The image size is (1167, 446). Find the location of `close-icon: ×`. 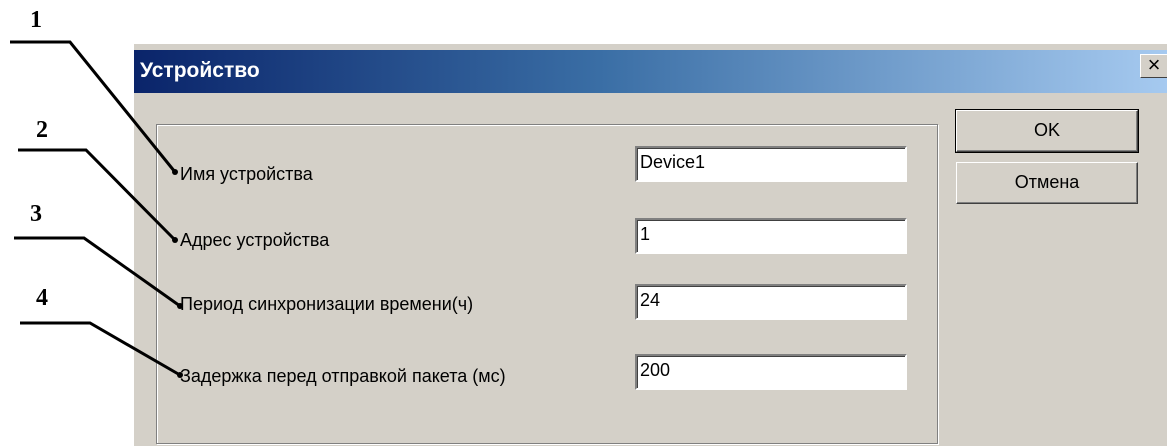

close-icon: × is located at coordinates (1154, 64).